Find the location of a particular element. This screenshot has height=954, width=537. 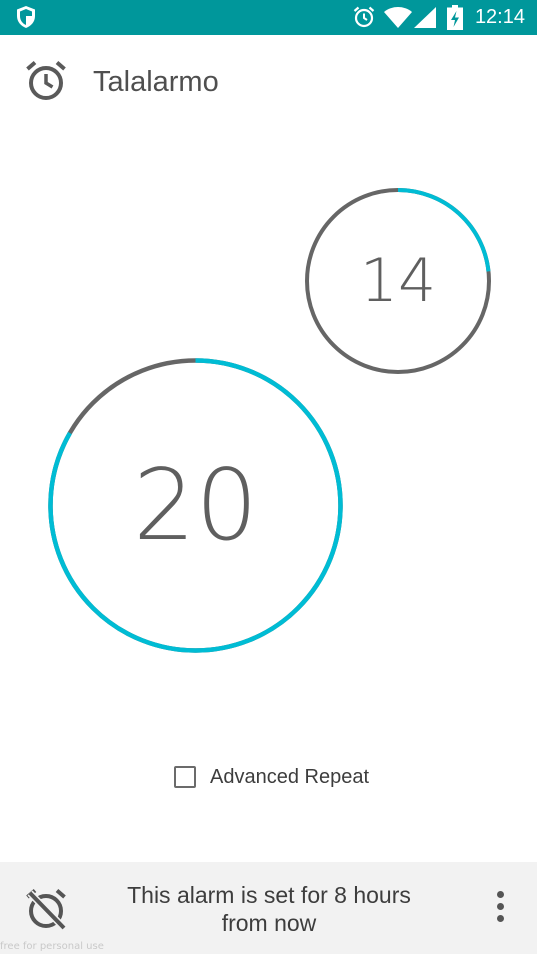

app-title: Talalarmo is located at coordinates (156, 82).